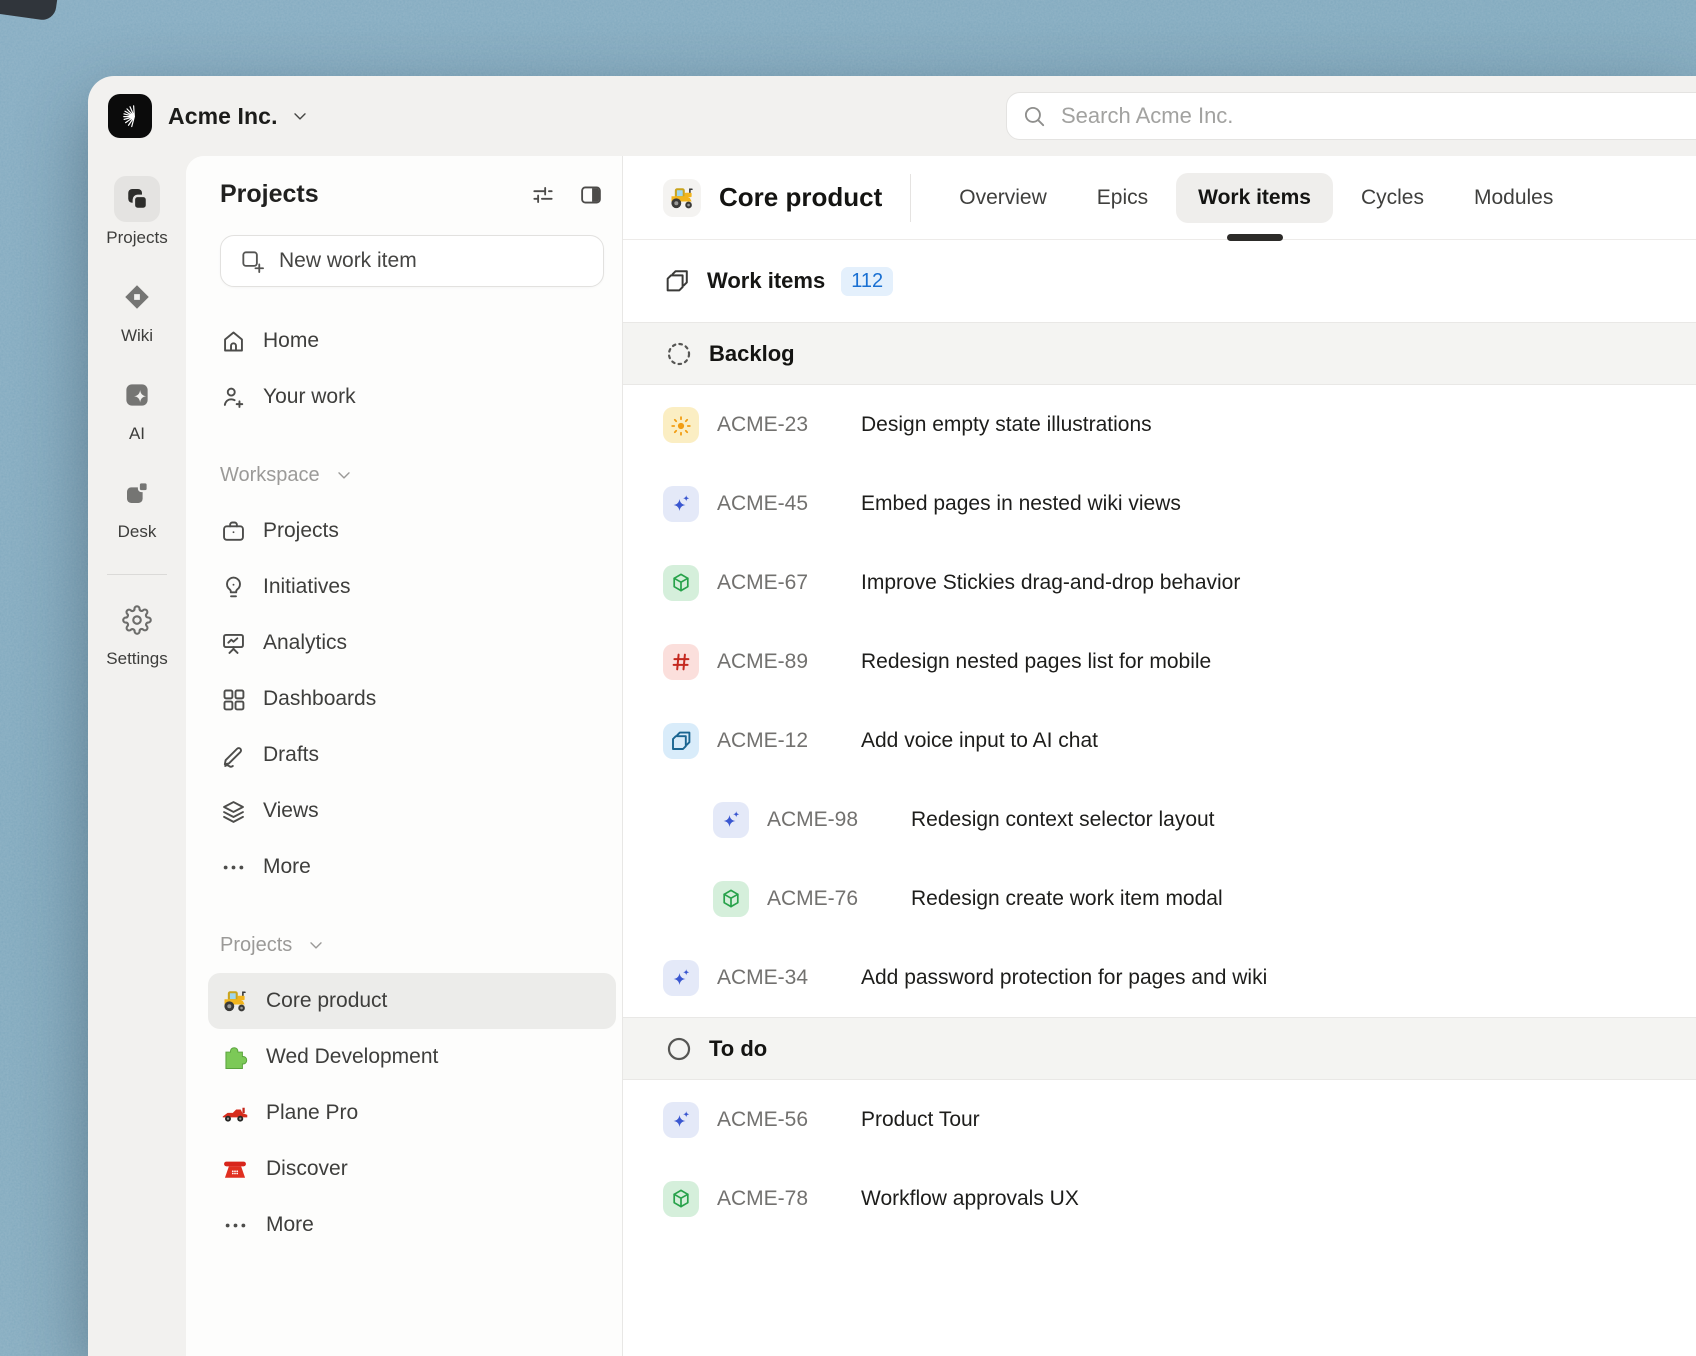 This screenshot has height=1356, width=1696. I want to click on rail-item-ai: AI, so click(136, 408).